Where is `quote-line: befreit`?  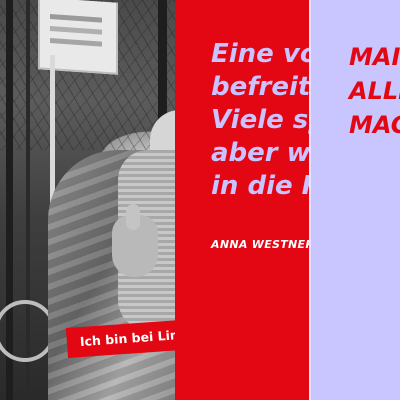
quote-line: befreit is located at coordinates (260, 87).